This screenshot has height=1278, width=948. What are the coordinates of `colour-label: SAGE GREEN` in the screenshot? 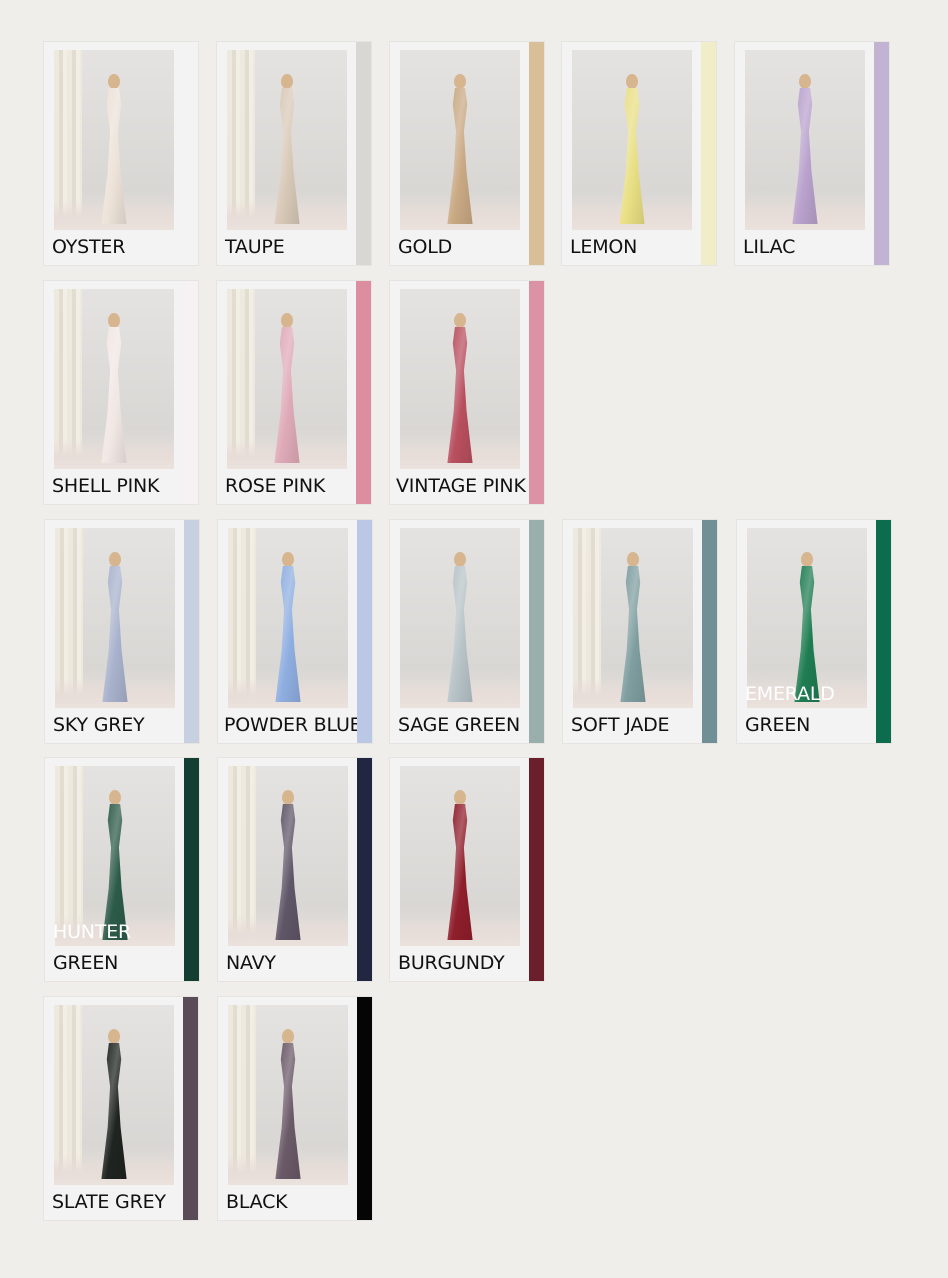 It's located at (459, 725).